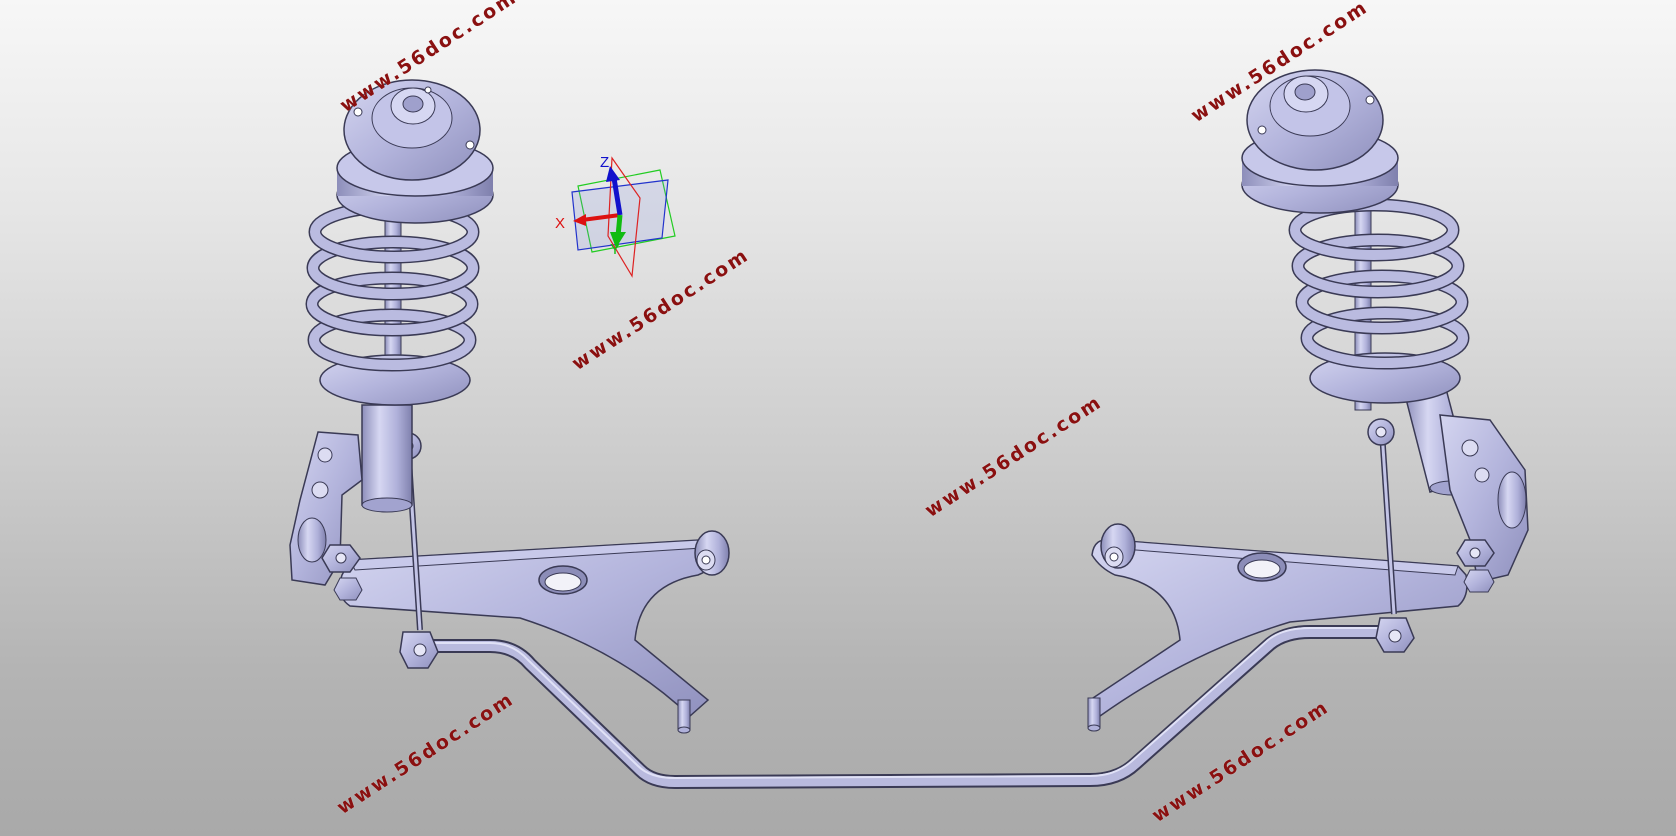 This screenshot has width=1676, height=836. What do you see at coordinates (1391, 535) in the screenshot?
I see `right-stabilizer-link` at bounding box center [1391, 535].